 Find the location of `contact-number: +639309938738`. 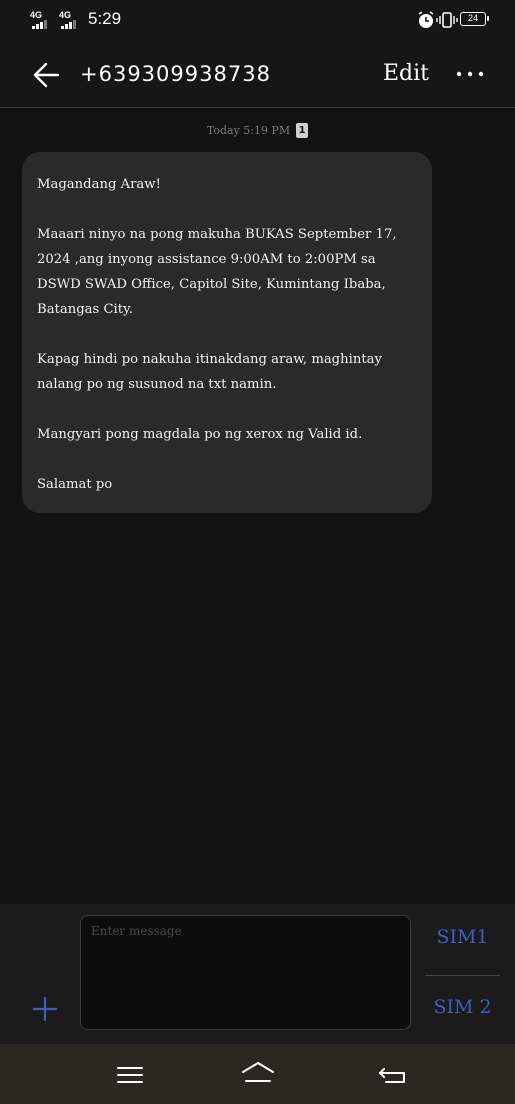

contact-number: +639309938738 is located at coordinates (175, 74).